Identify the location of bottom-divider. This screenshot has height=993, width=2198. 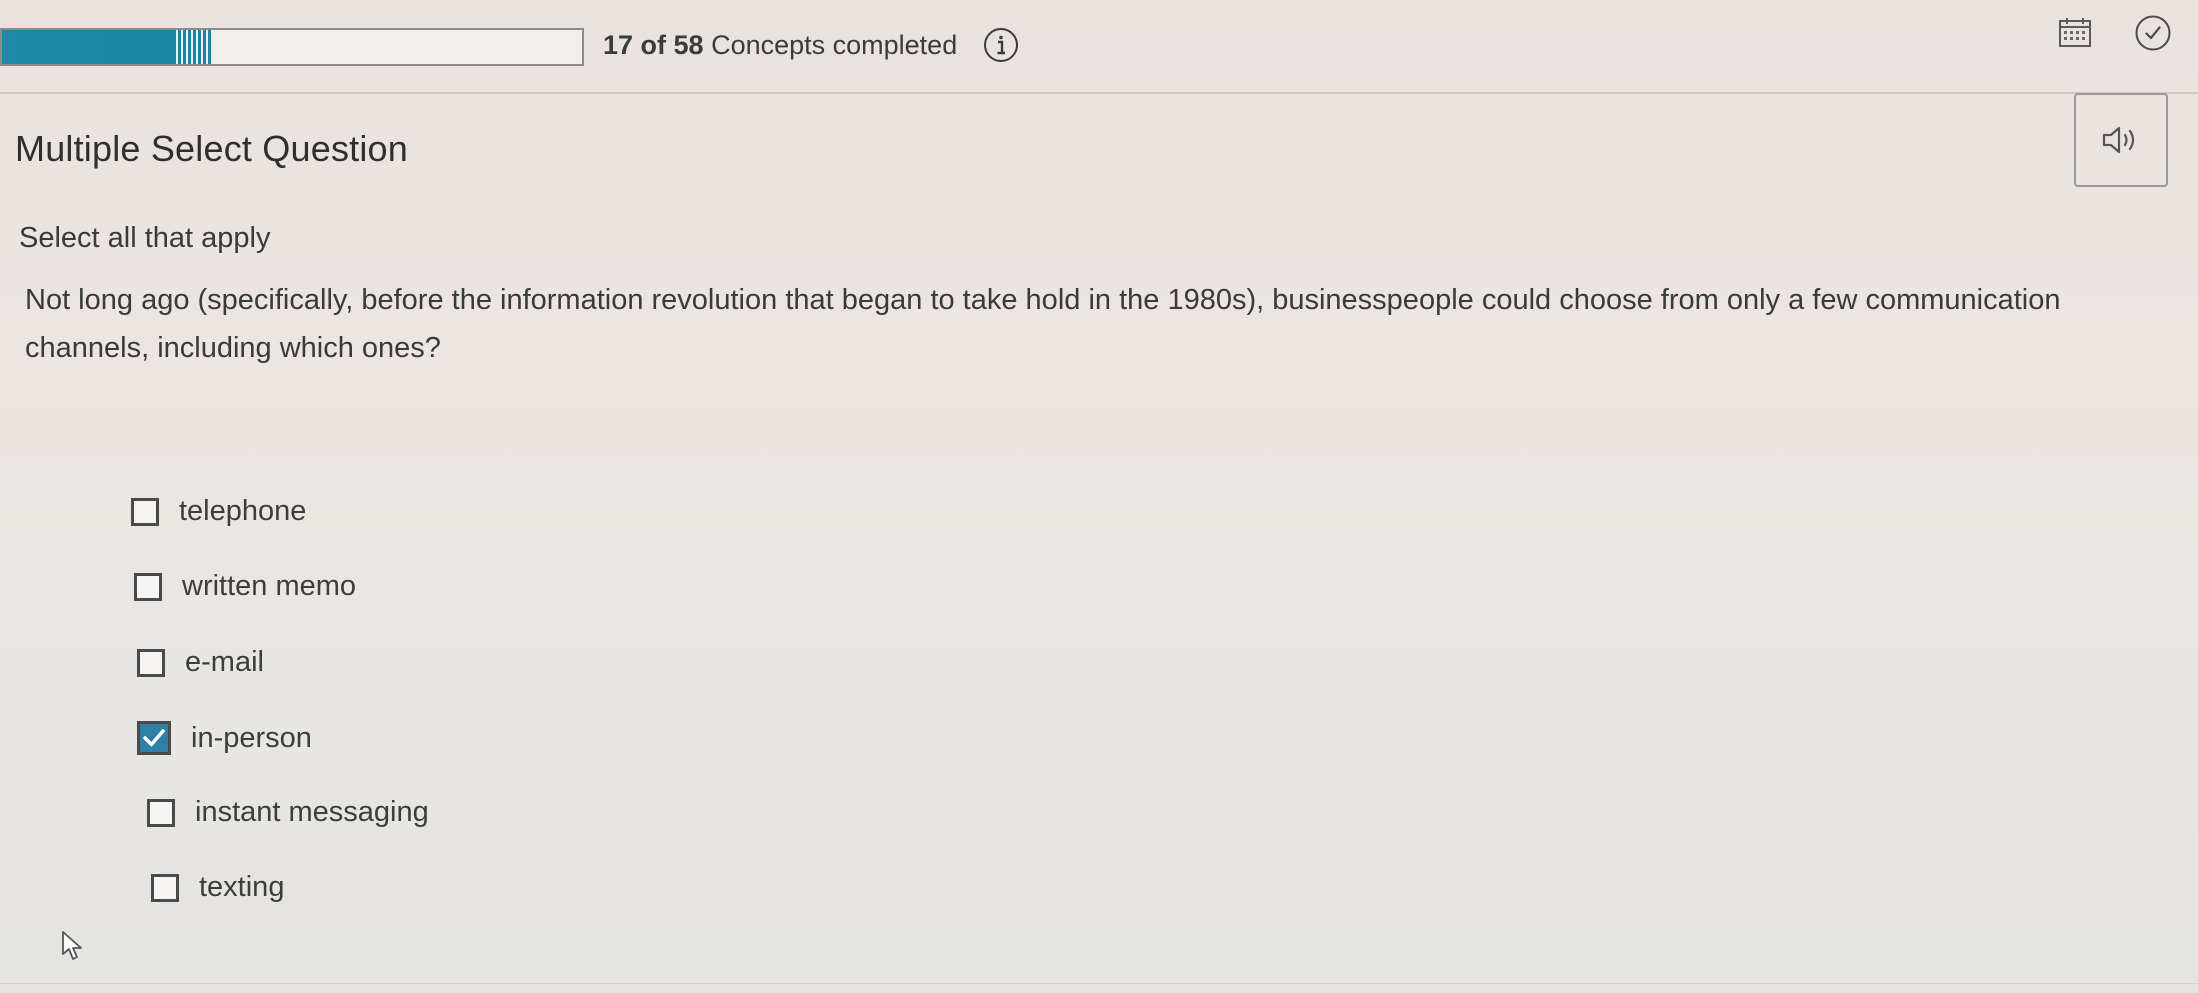
(1099, 983).